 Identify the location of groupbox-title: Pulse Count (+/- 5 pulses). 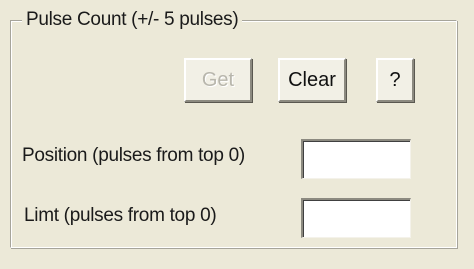
(132, 20).